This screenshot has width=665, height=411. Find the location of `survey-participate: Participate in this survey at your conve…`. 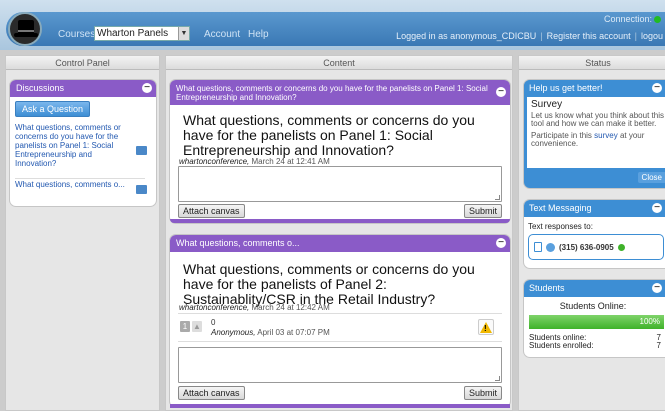

survey-participate: Participate in this survey at your conve… is located at coordinates (598, 140).